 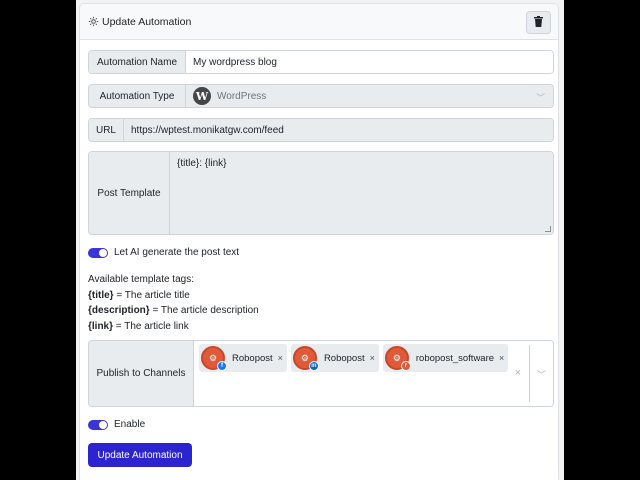 I want to click on enable-toggle, so click(x=98, y=424).